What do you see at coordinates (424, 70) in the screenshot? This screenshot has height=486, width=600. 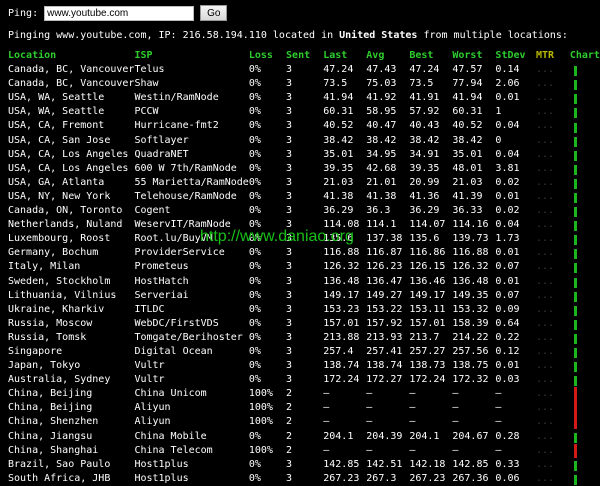 I see `best-cell: 47.24` at bounding box center [424, 70].